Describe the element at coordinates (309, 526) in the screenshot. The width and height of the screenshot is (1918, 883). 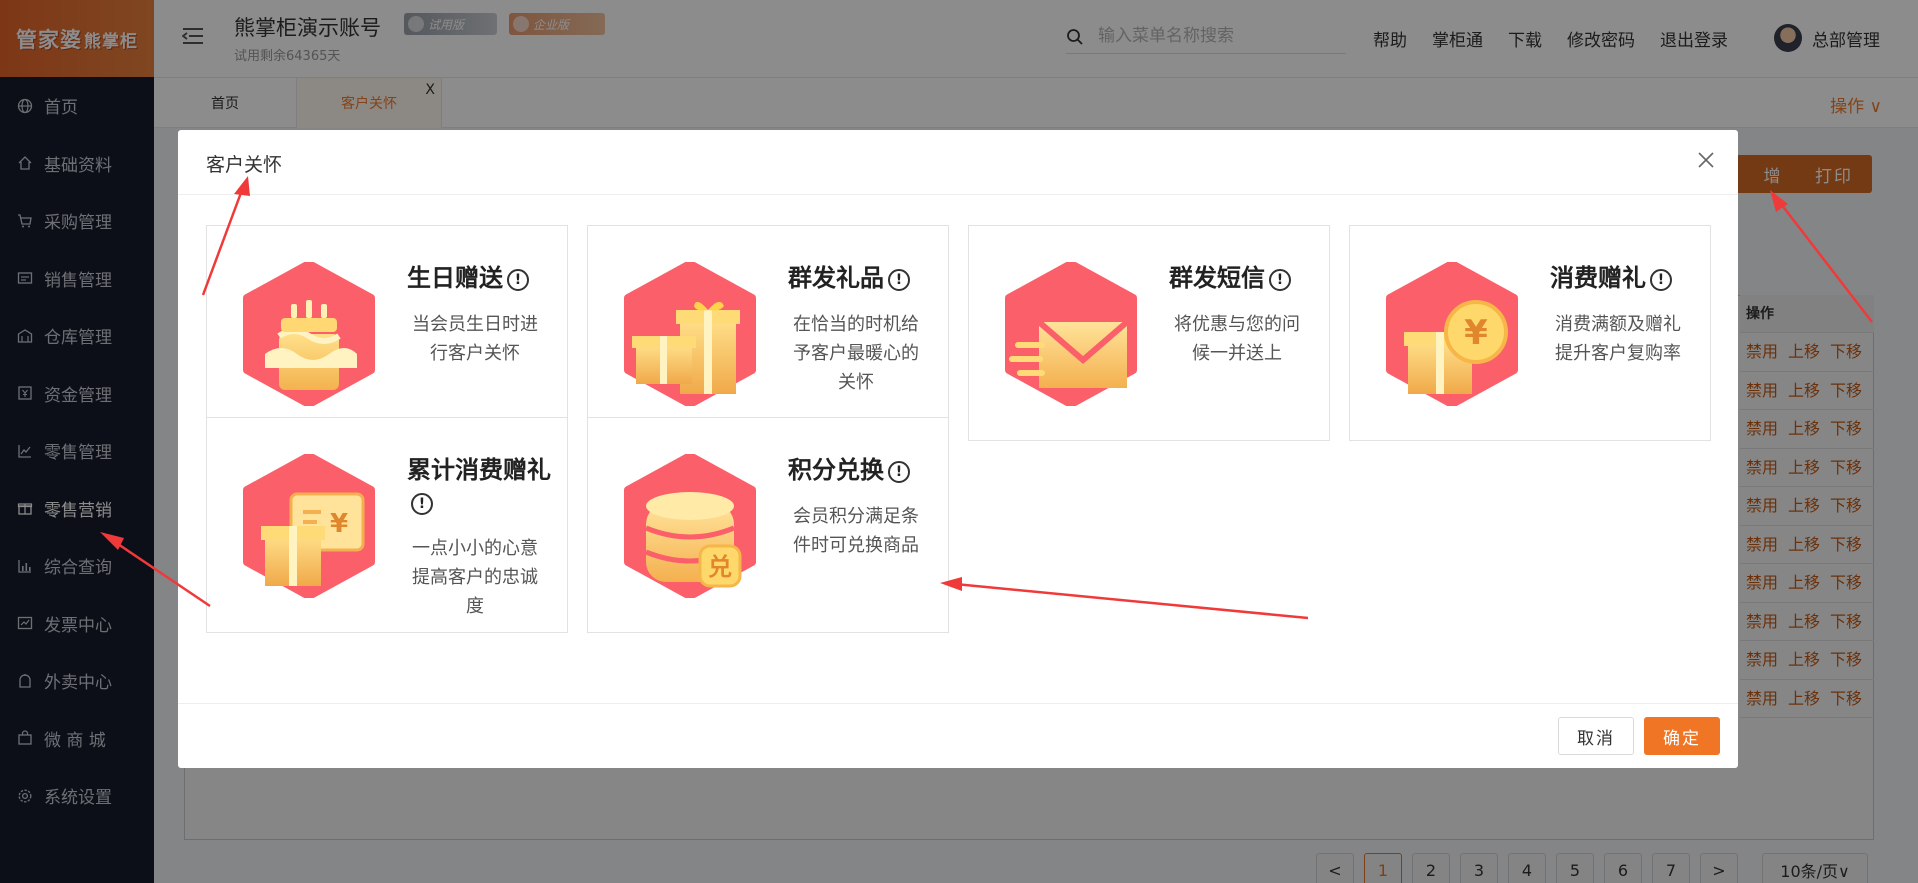
I see `yuan-card-icon: ¥` at that location.